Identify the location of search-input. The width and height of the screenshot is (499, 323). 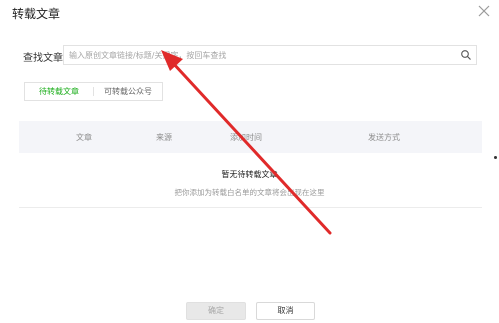
(261, 55).